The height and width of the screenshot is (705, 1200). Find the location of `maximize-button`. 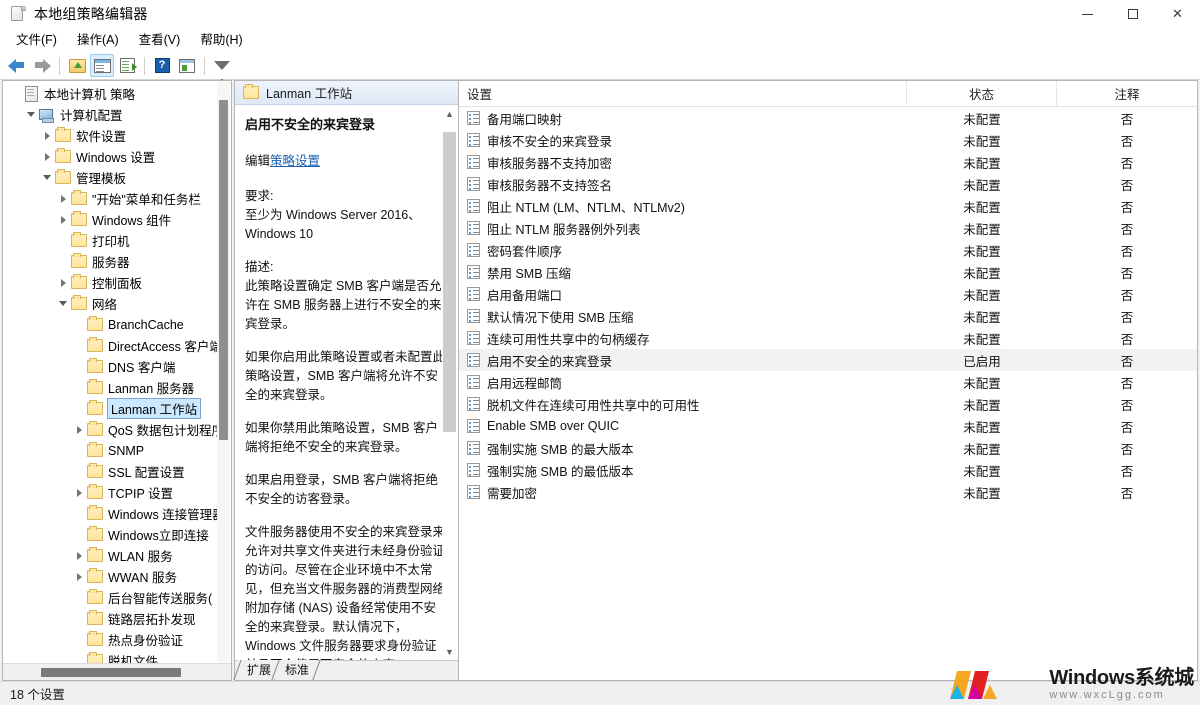

maximize-button is located at coordinates (1132, 14).